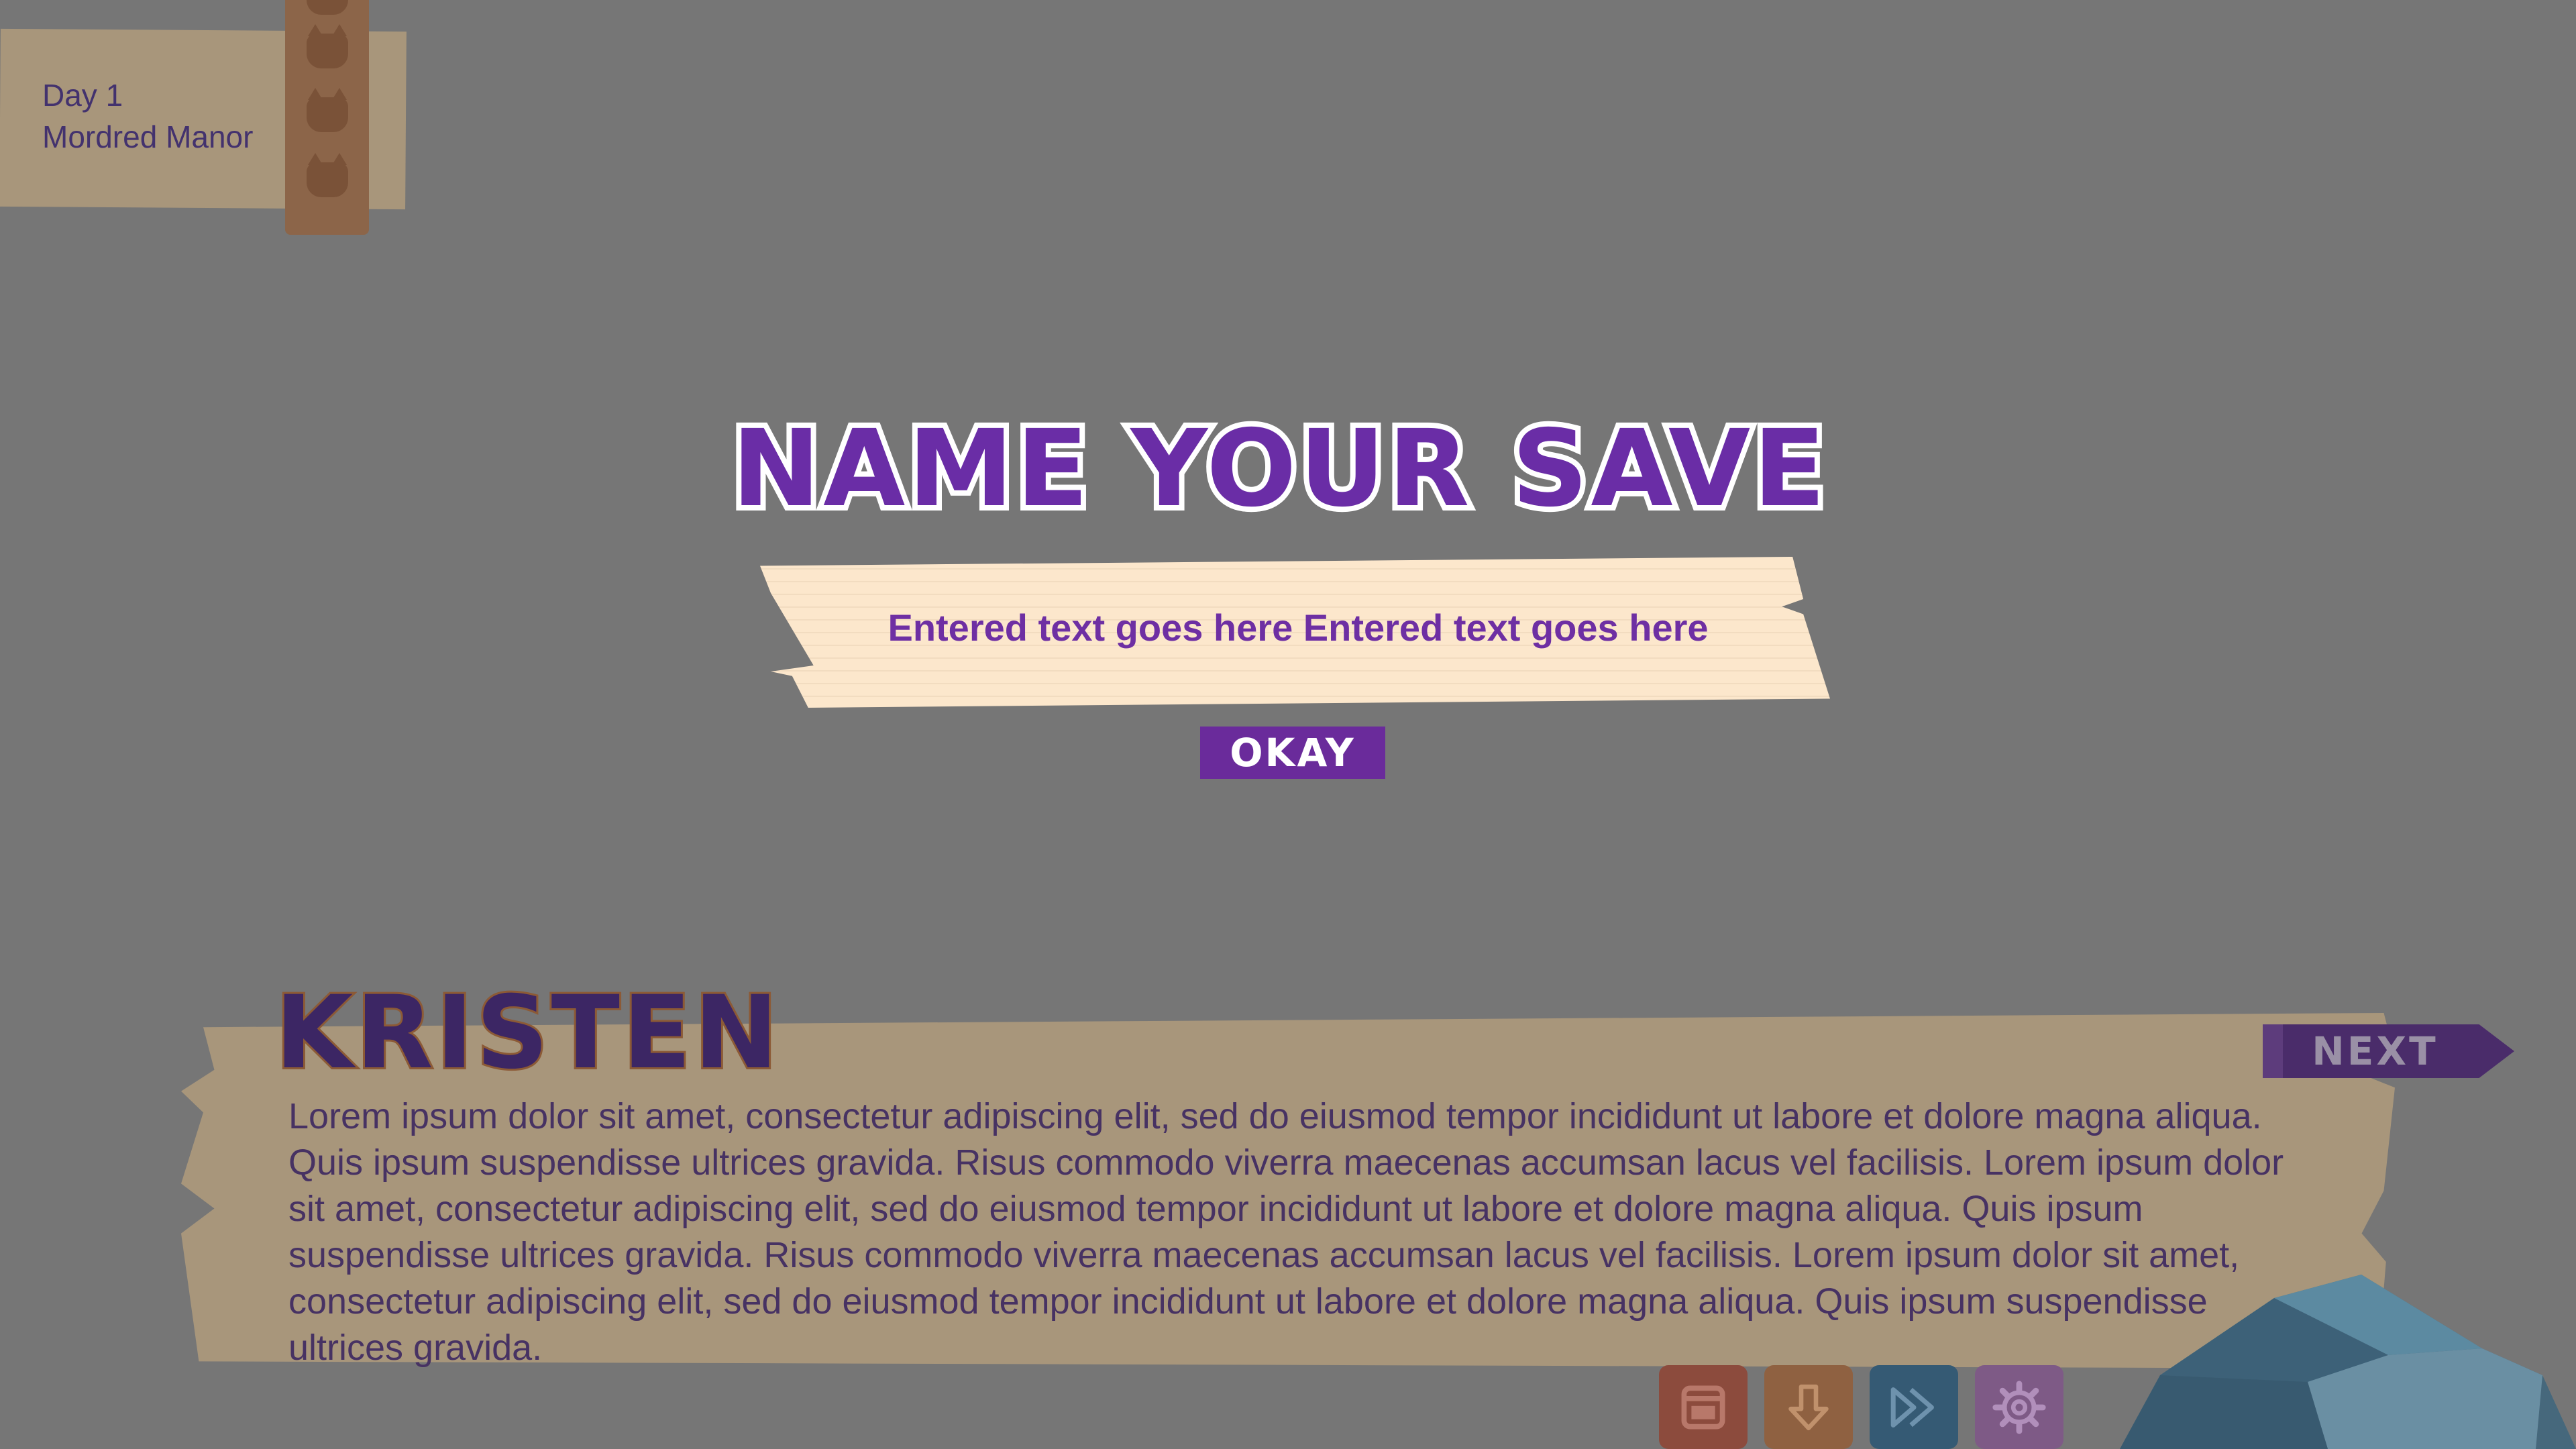 This screenshot has width=2576, height=1449. I want to click on dialog-title: NAME YOUR SAVE, so click(1279, 469).